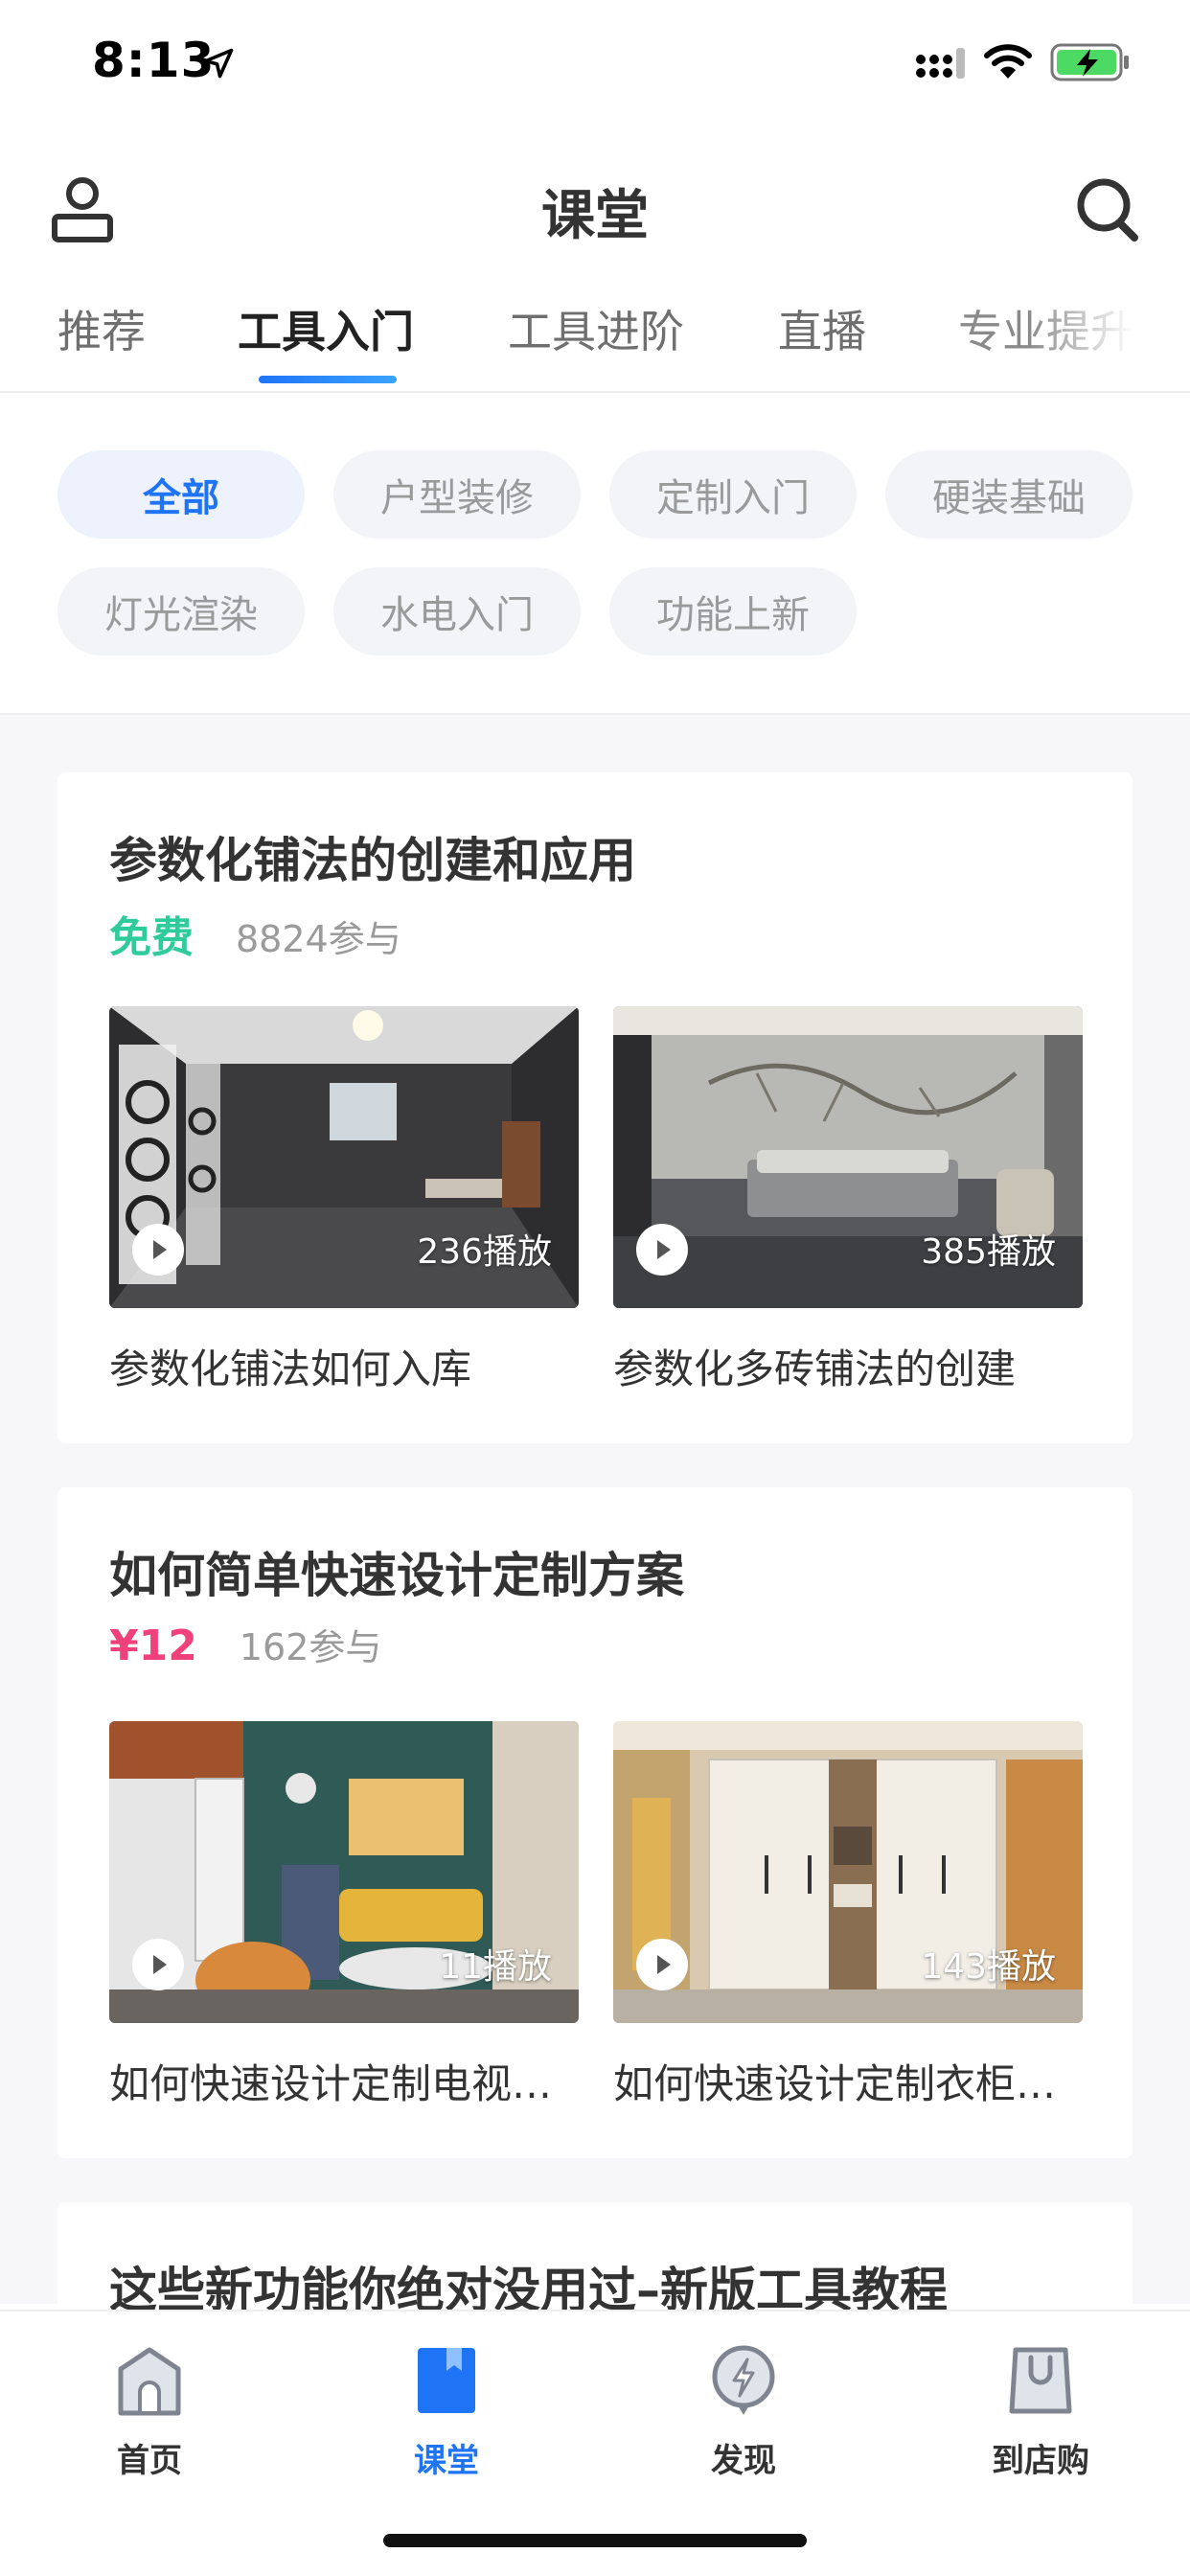  I want to click on lesson-item: 385播放 参数化多砖铺法的创建, so click(848, 1200).